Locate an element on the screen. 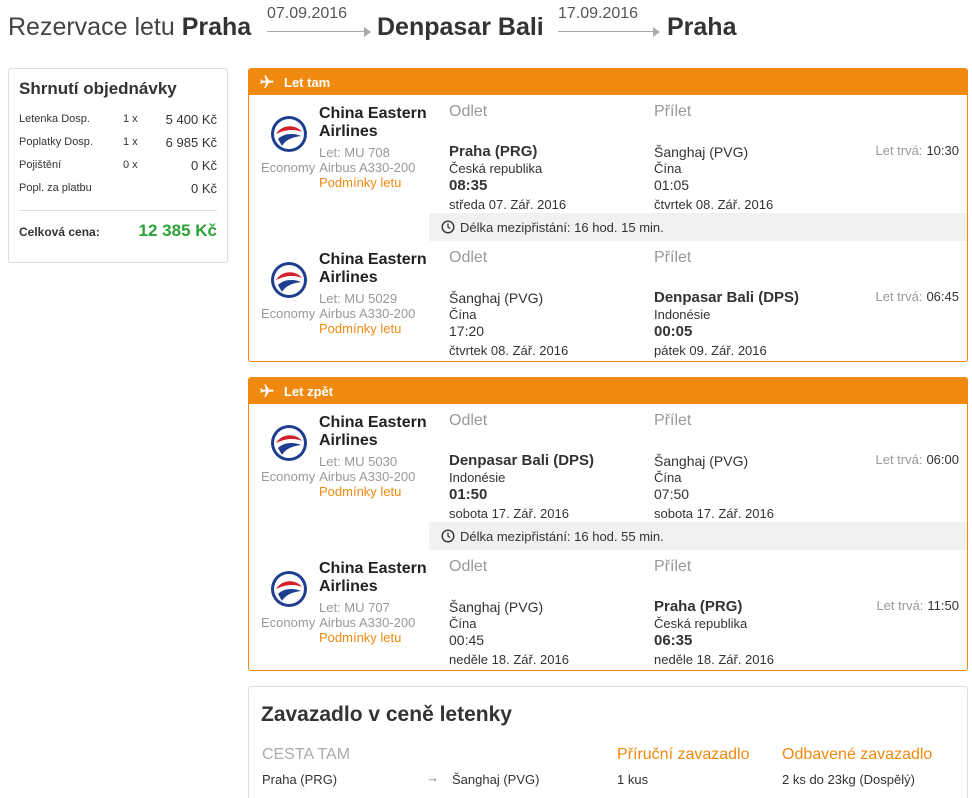  clock-icon is located at coordinates (448, 227).